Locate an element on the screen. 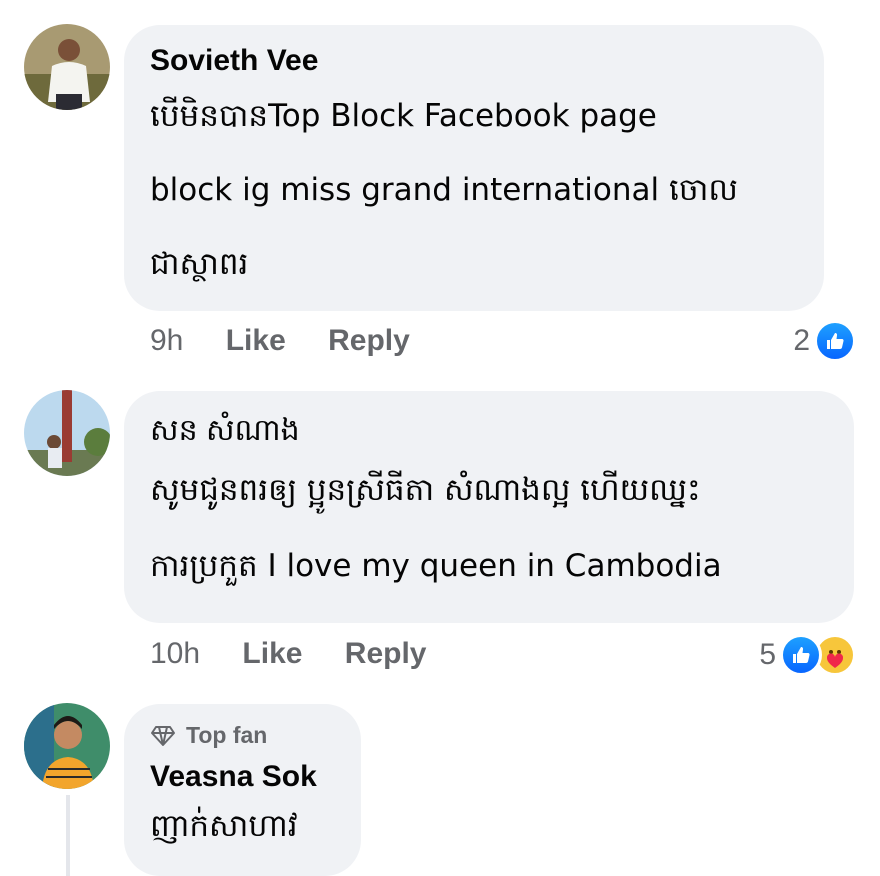 Image resolution: width=880 pixels, height=876 pixels. top-fan-badge: Top fan is located at coordinates (255, 735).